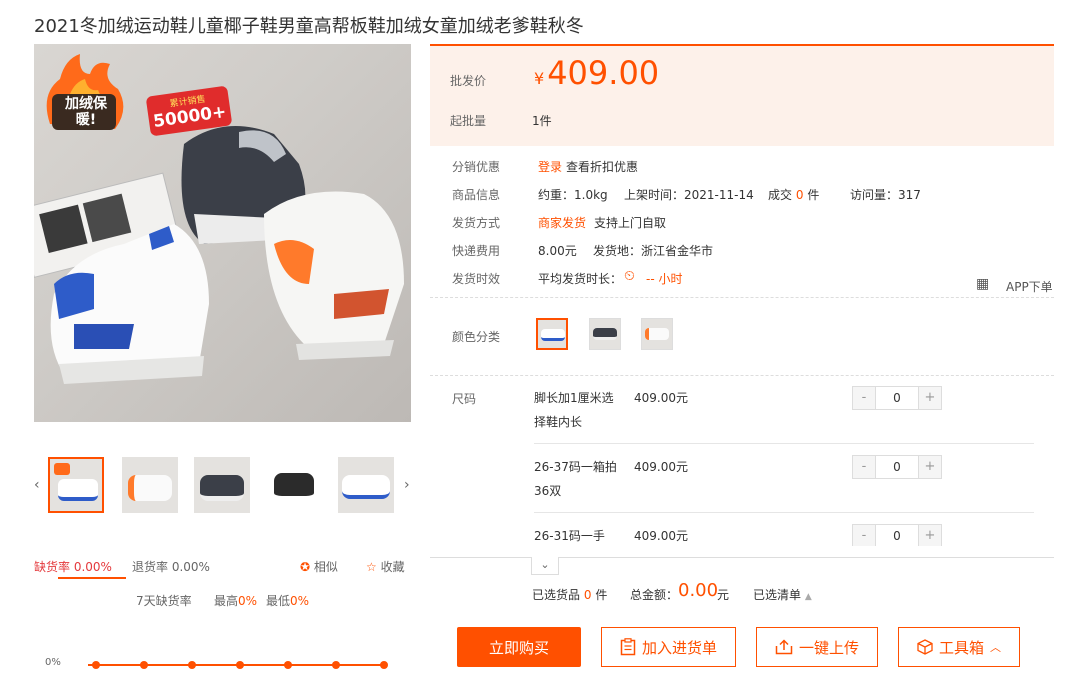 The height and width of the screenshot is (682, 1065). What do you see at coordinates (278, 601) in the screenshot?
I see `min-label: 最低` at bounding box center [278, 601].